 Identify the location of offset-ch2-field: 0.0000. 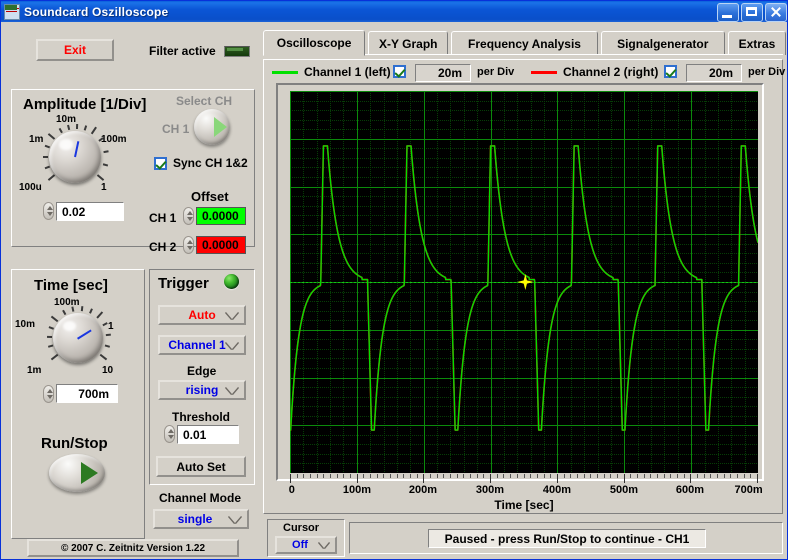
(221, 245).